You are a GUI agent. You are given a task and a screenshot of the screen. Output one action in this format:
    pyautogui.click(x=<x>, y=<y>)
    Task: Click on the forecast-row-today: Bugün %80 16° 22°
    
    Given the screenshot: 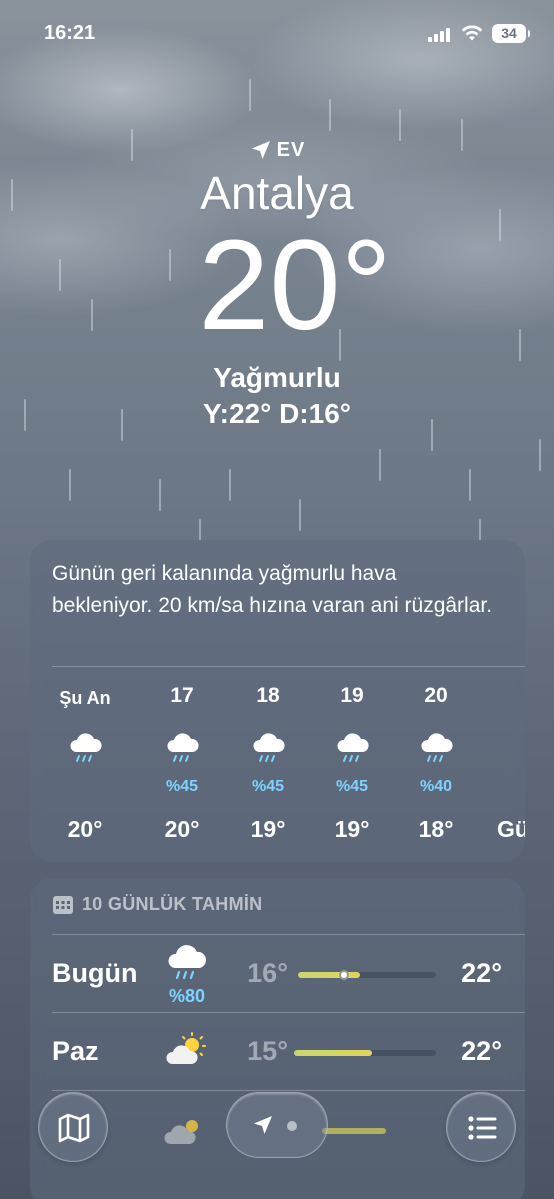 What is the action you would take?
    pyautogui.click(x=277, y=975)
    